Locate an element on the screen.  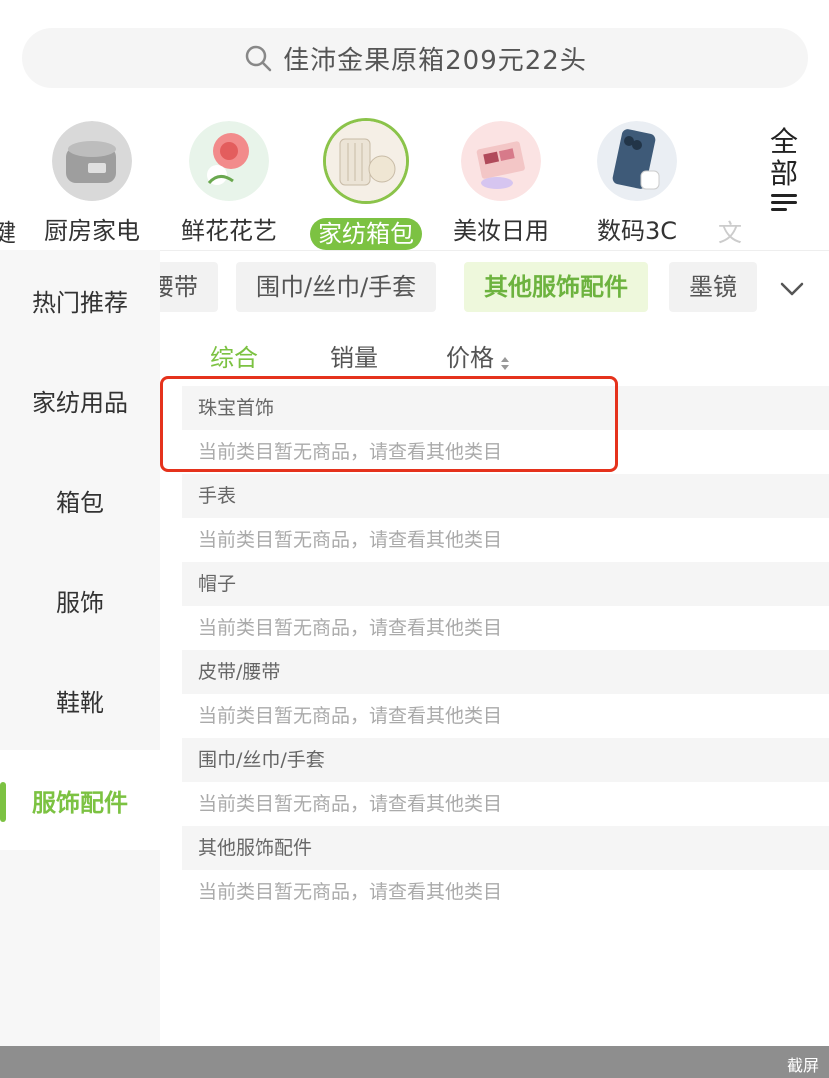
category-strip: 健 厨房家电 鲜花花艺 家纺箱包 美妆日用 数码3C 文 全部 is located at coordinates (414, 184).